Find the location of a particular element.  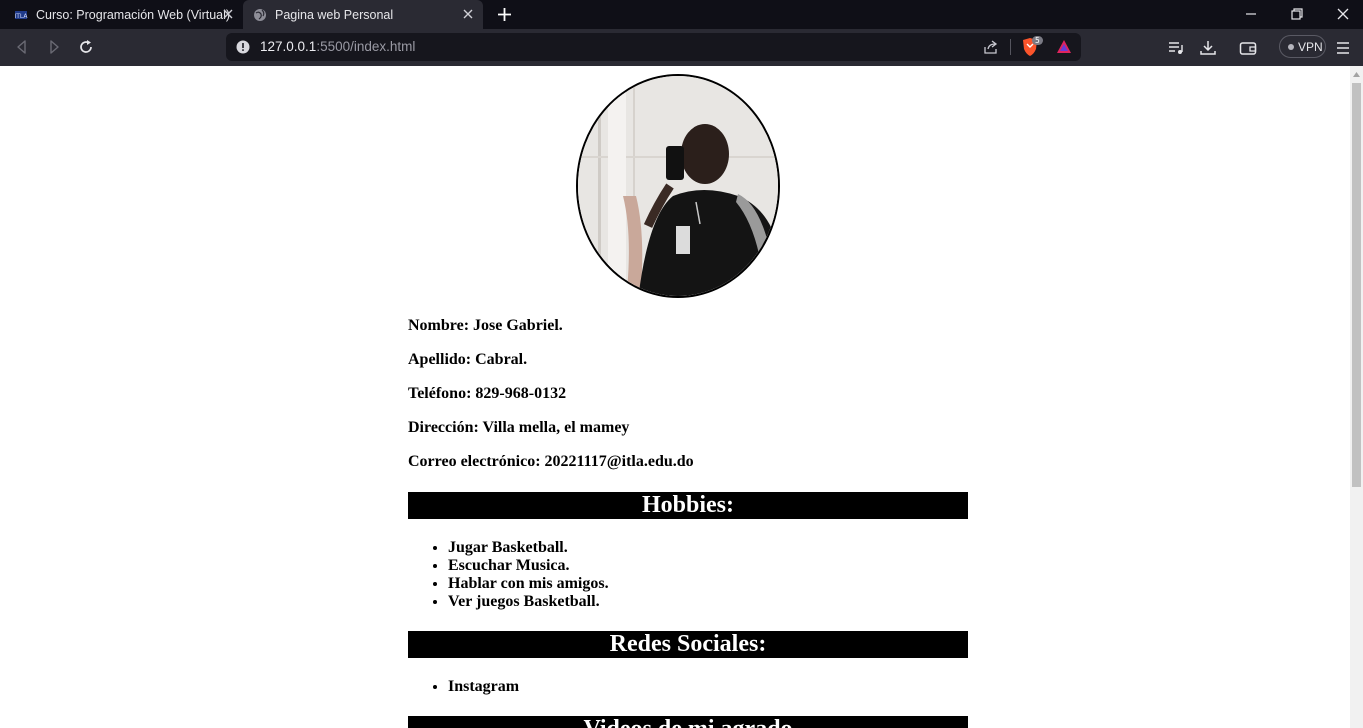

telefono-line: Teléfono: 829-968-0132 is located at coordinates (487, 393).